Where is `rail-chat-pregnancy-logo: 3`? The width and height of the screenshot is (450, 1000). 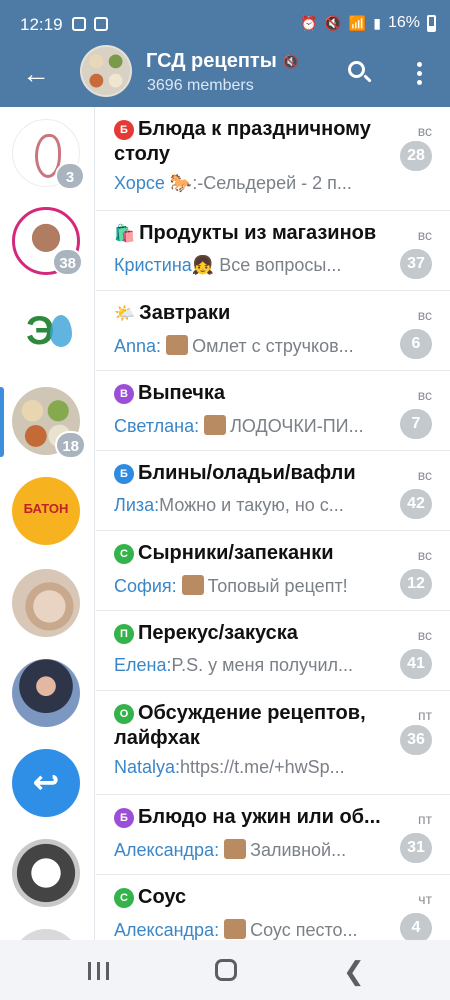
rail-chat-pregnancy-logo: 3 is located at coordinates (48, 154).